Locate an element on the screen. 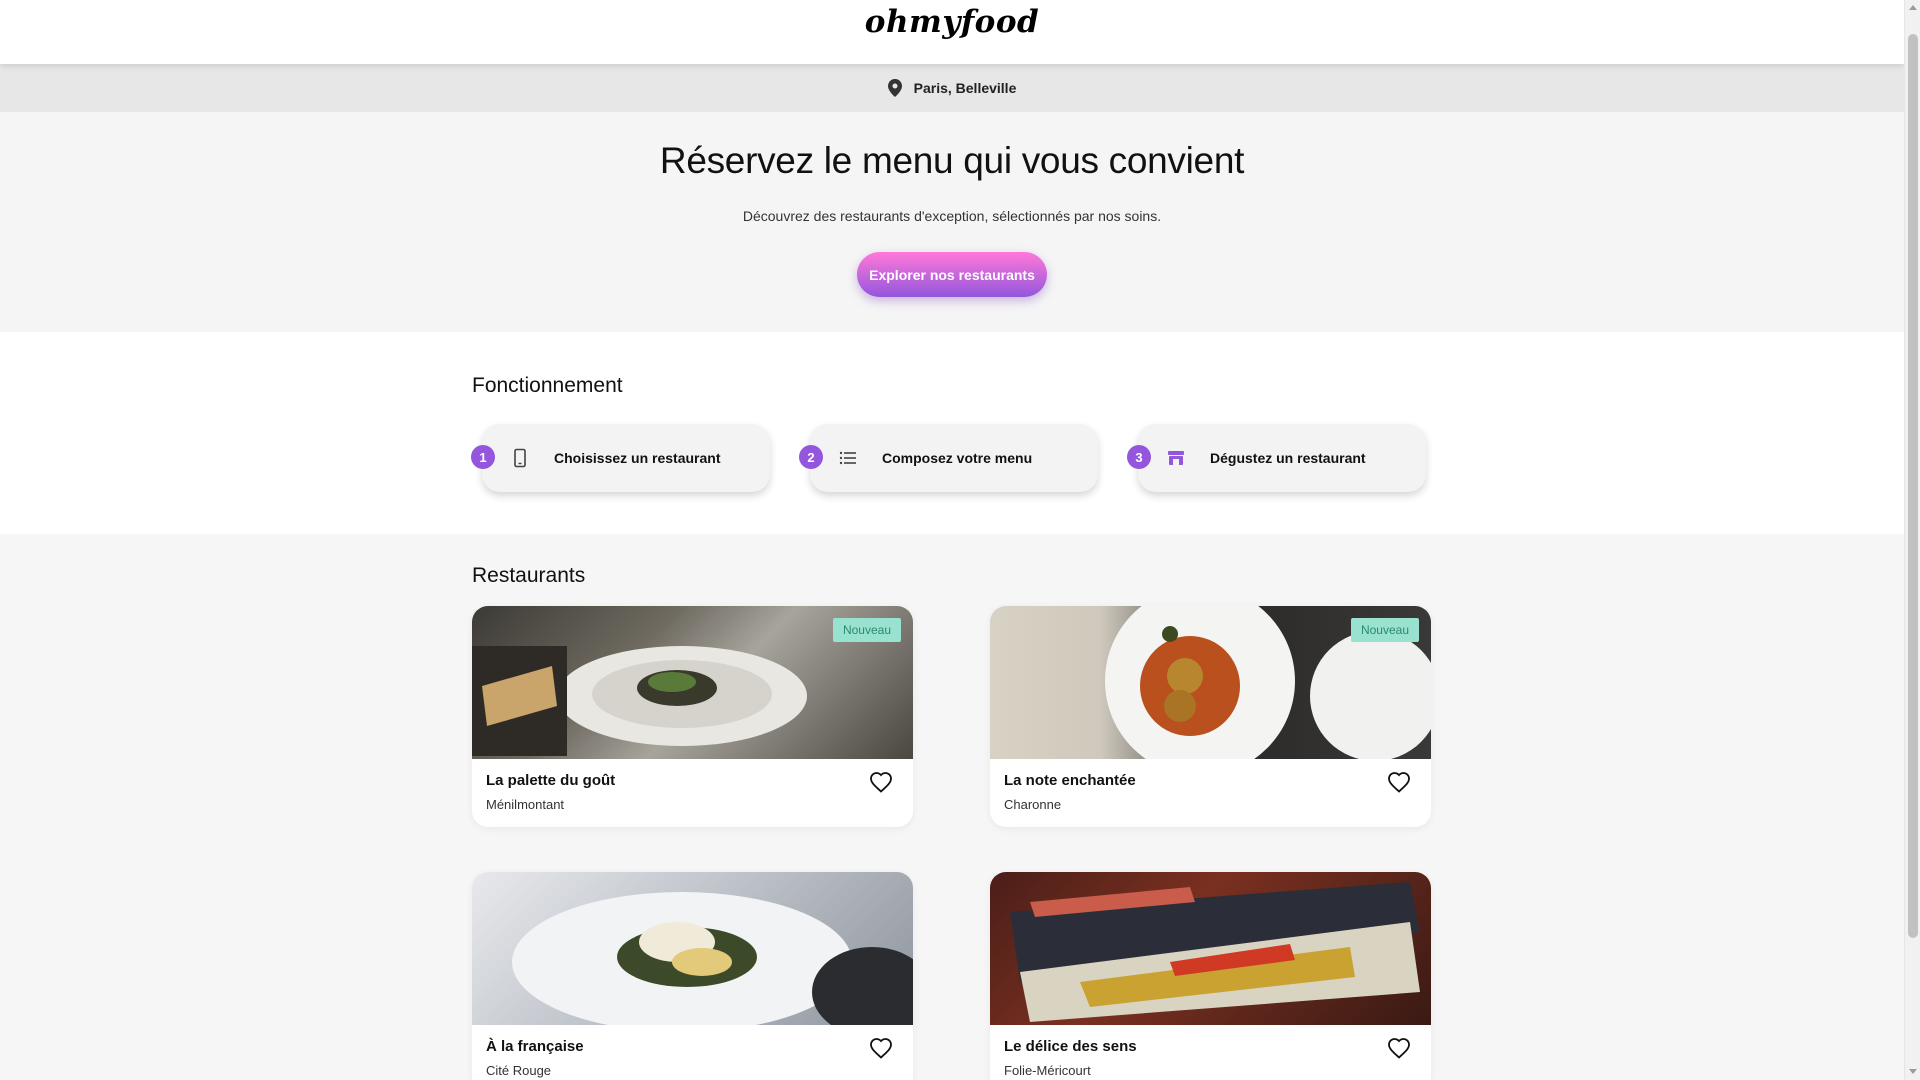 The image size is (1920, 1080). step-label: Choisissez un restaurant is located at coordinates (637, 458).